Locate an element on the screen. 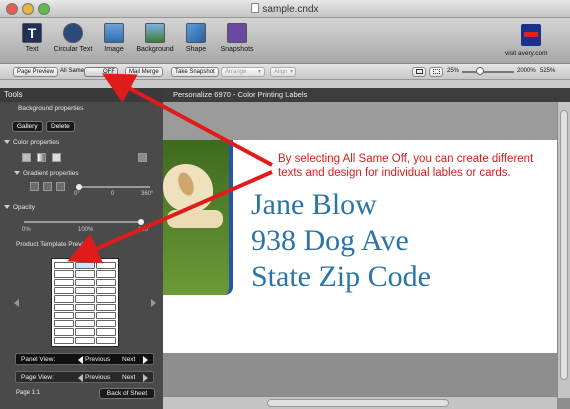  page-next-button: Next is located at coordinates (128, 377).